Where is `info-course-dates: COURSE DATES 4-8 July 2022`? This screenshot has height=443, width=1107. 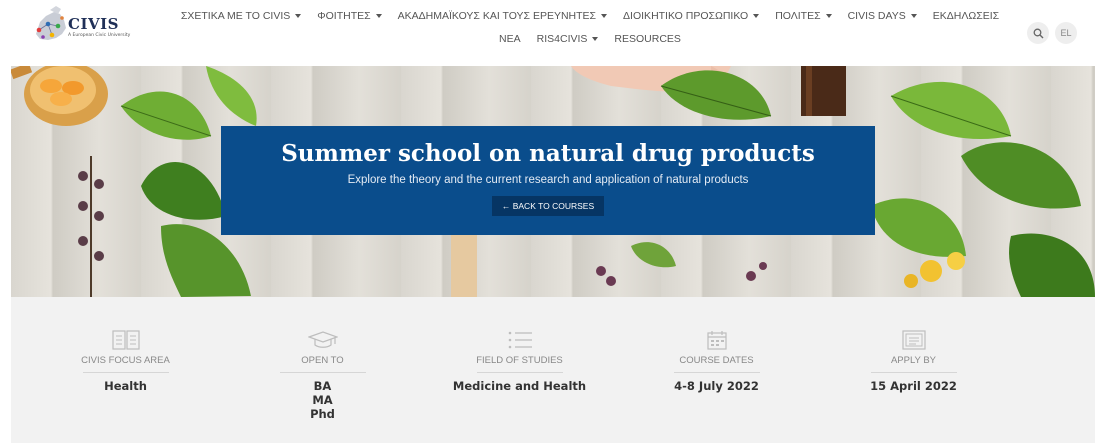 info-course-dates: COURSE DATES 4-8 July 2022 is located at coordinates (716, 370).